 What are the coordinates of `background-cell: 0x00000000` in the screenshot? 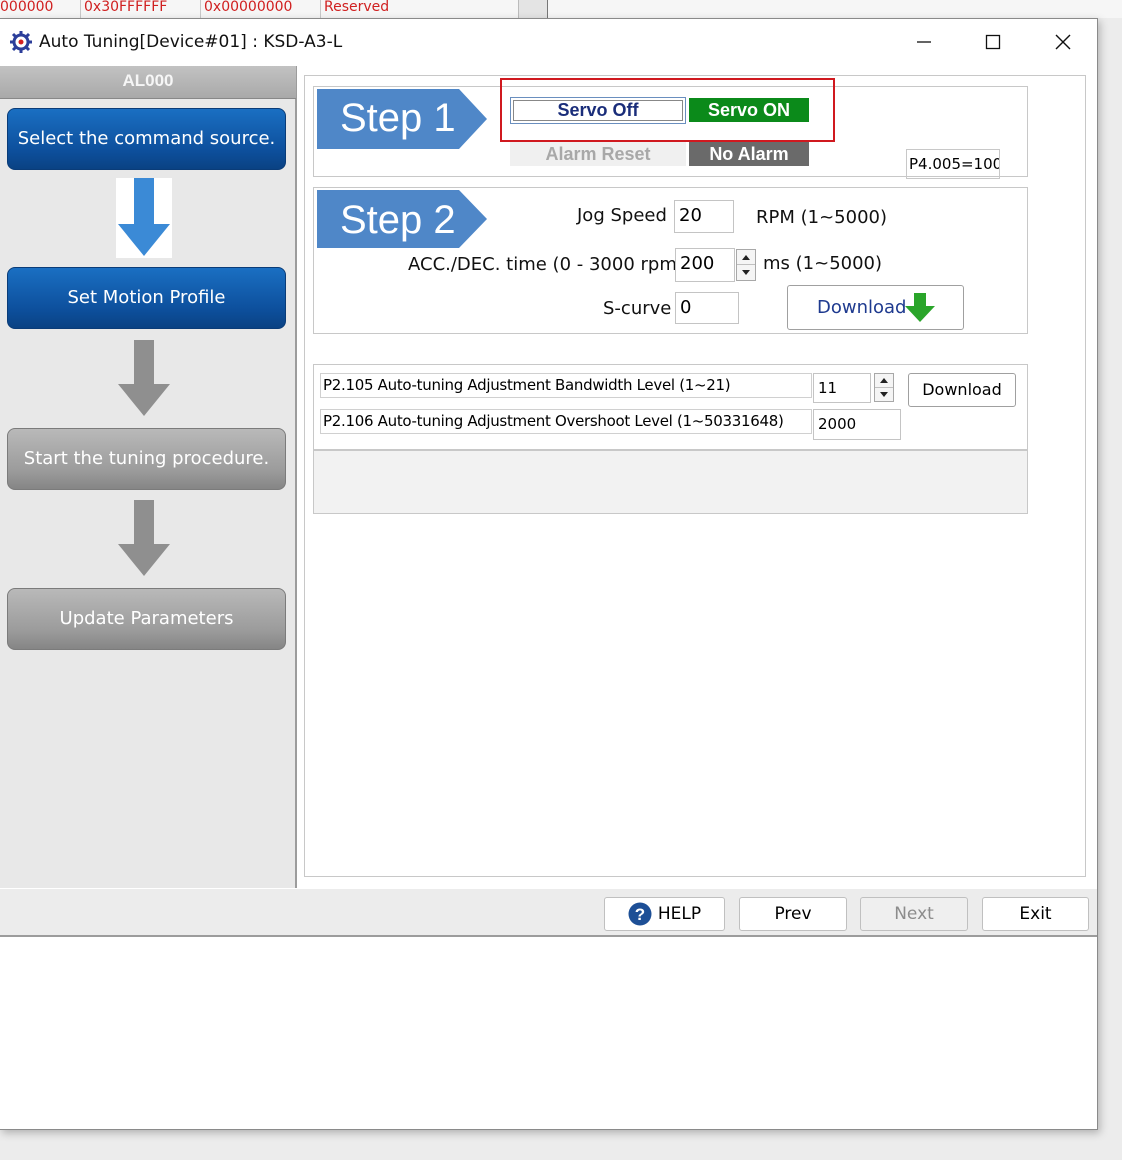 It's located at (260, 9).